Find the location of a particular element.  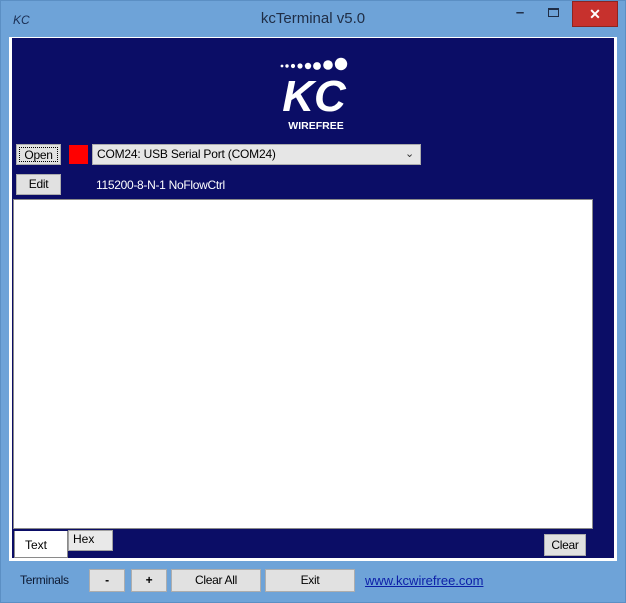

connection-status-indicator is located at coordinates (78, 154).